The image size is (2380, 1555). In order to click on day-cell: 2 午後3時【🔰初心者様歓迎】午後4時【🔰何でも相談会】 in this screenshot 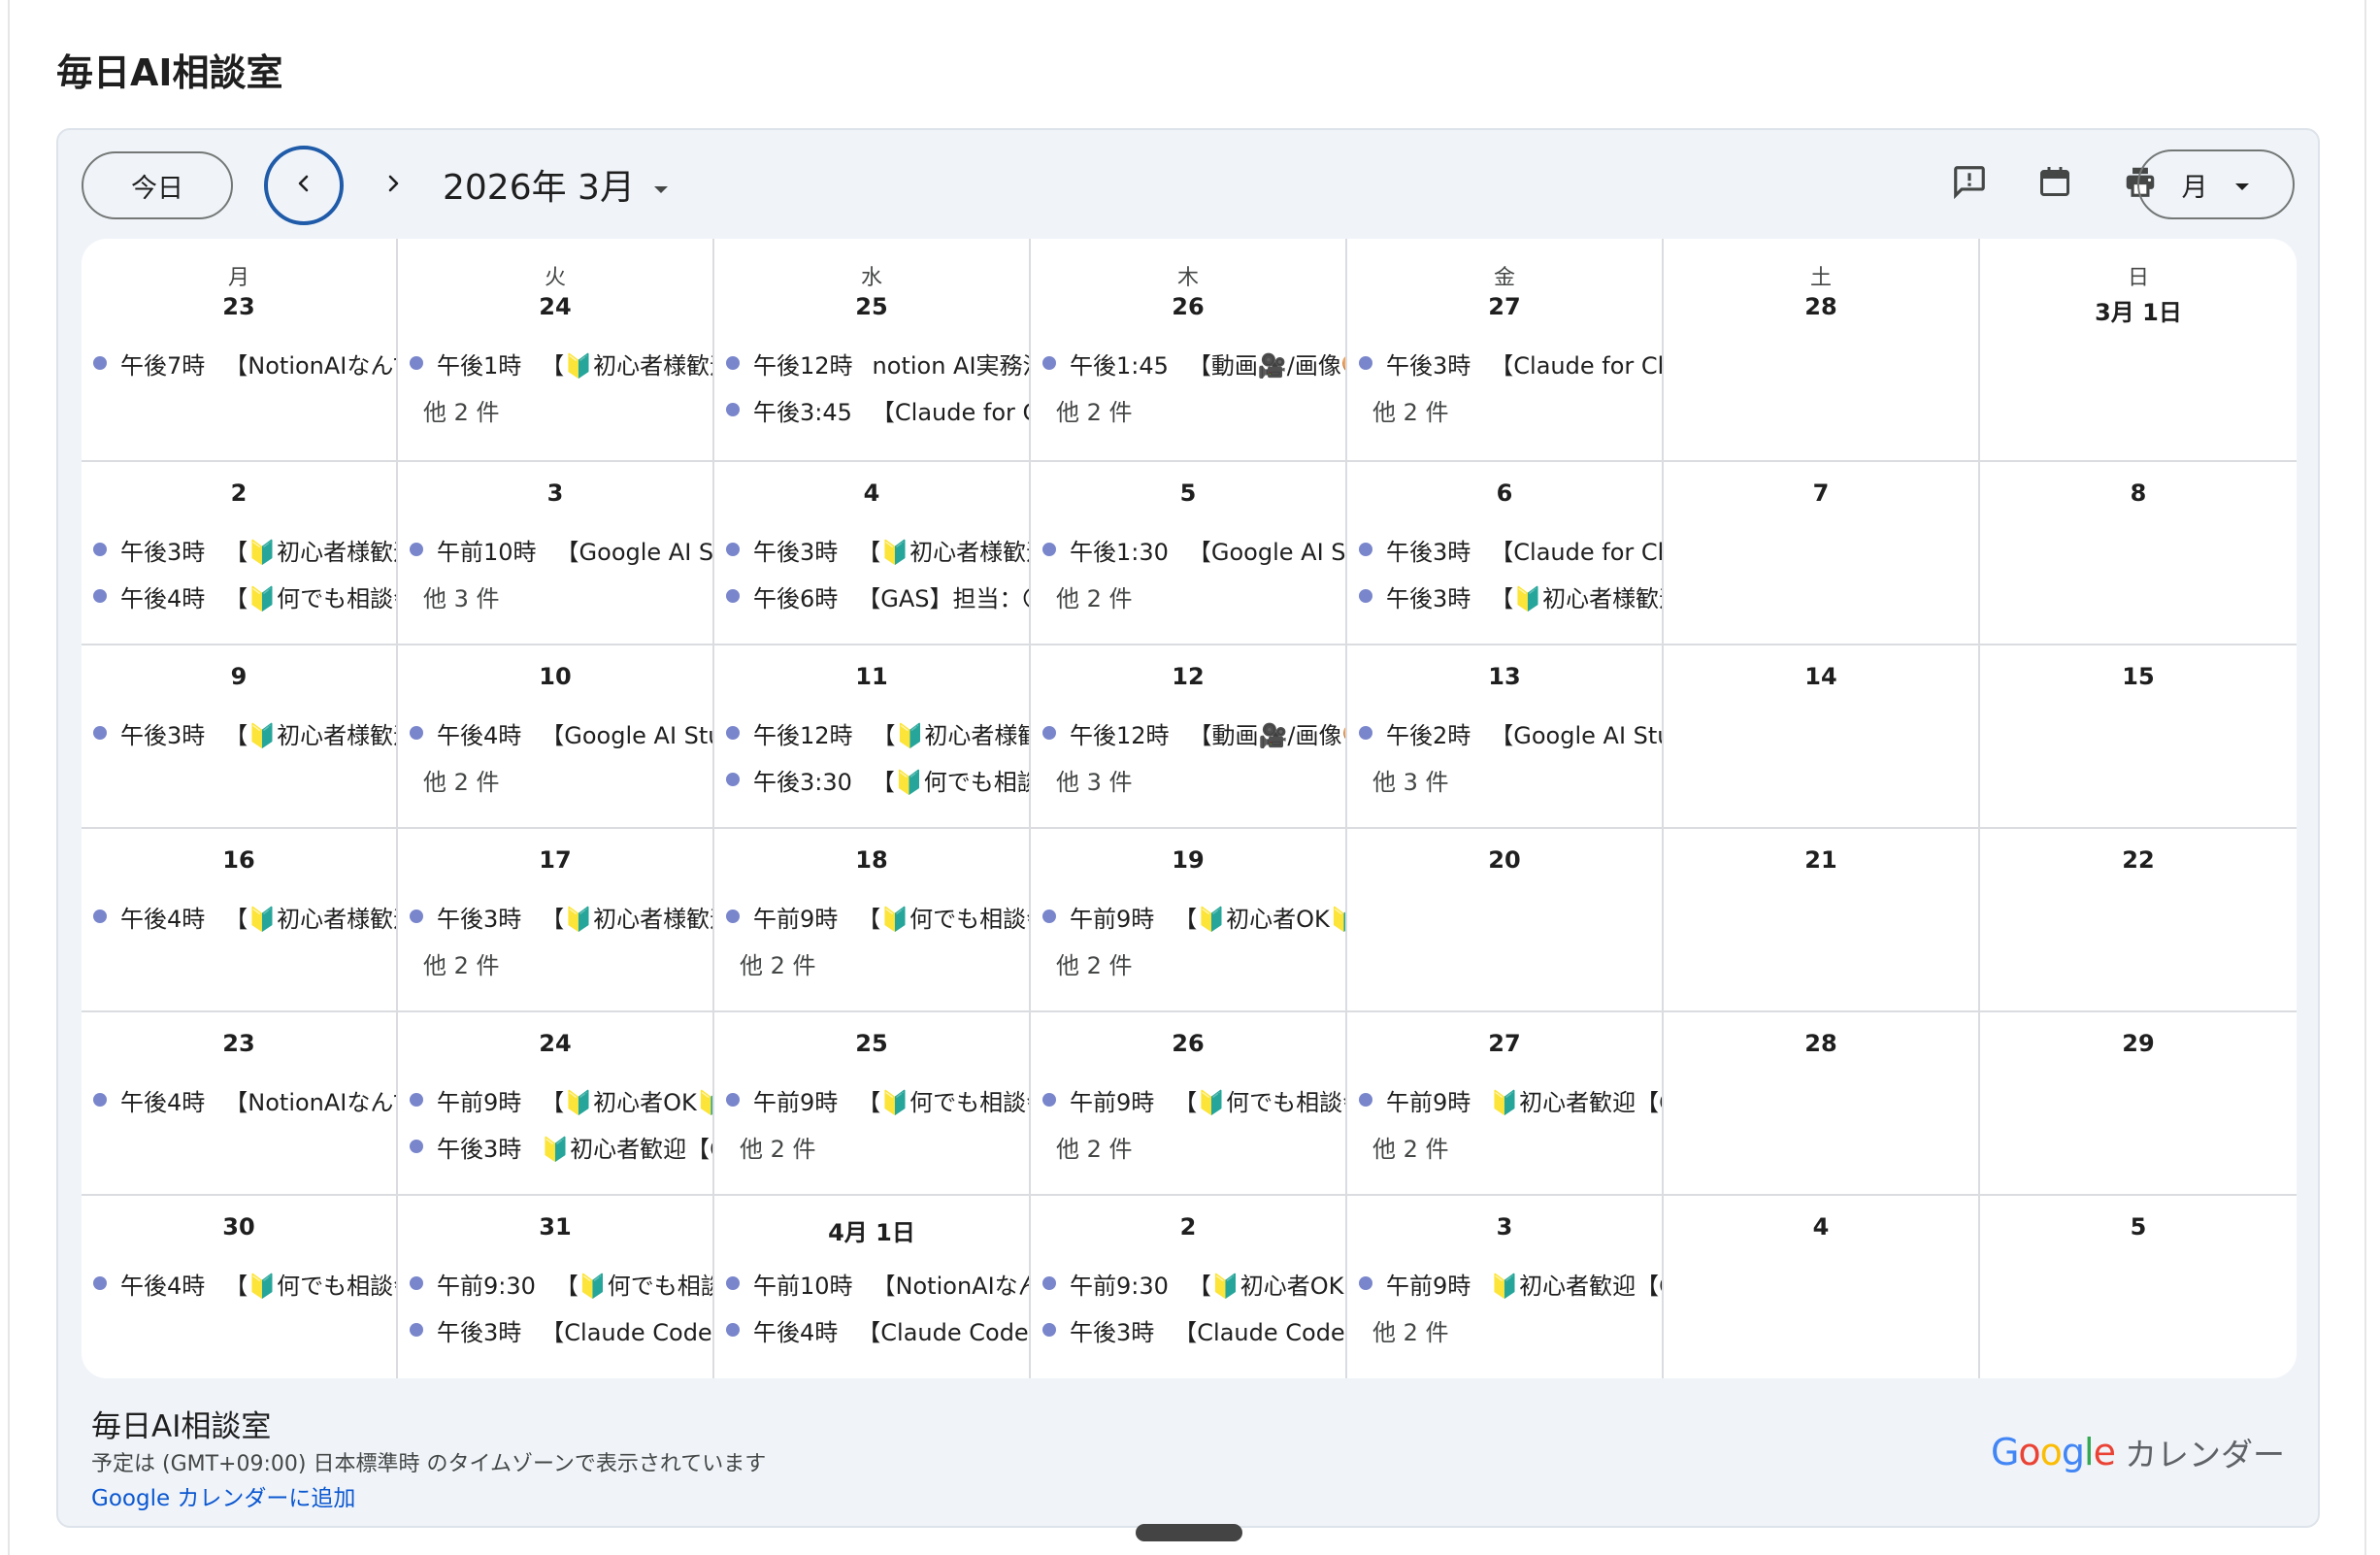, I will do `click(240, 553)`.